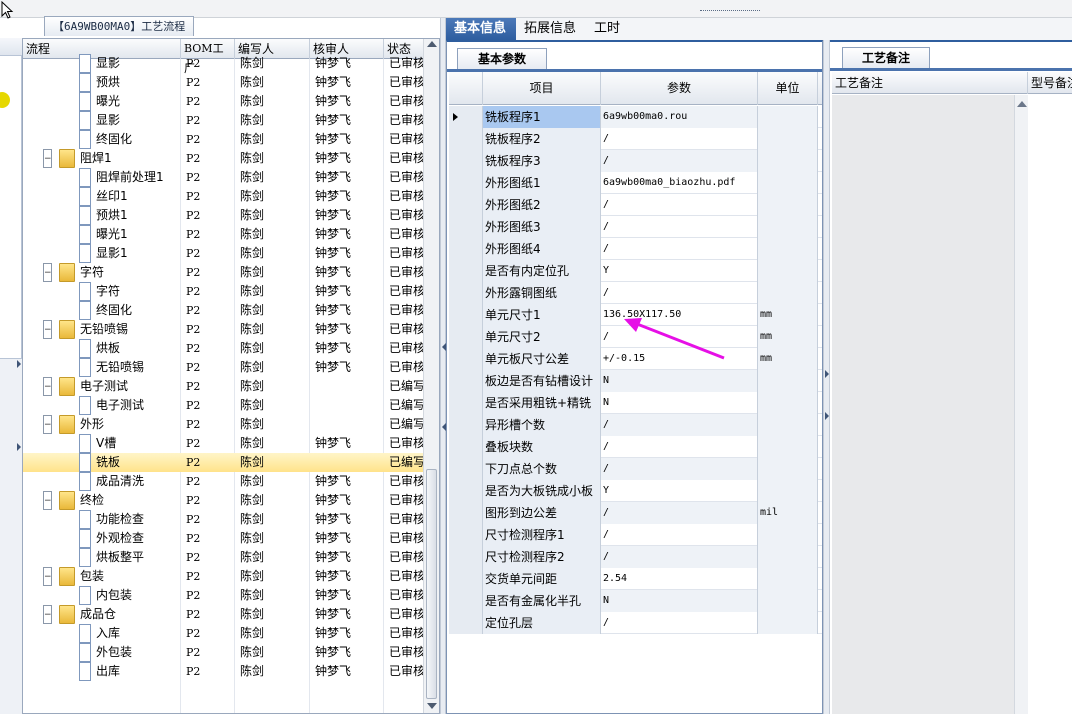 This screenshot has height=714, width=1072. What do you see at coordinates (224, 557) in the screenshot?
I see `tree-row: 烘板整平 P2 陈剑 钟梦飞 已审核` at bounding box center [224, 557].